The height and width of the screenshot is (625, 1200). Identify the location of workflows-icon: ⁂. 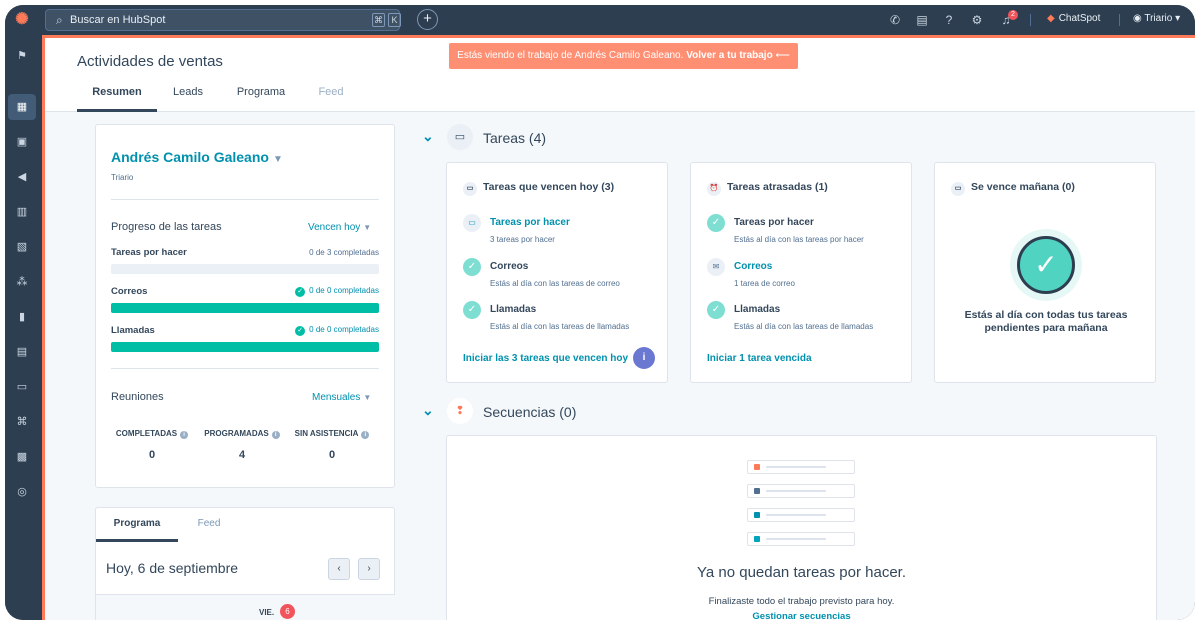
(22, 282).